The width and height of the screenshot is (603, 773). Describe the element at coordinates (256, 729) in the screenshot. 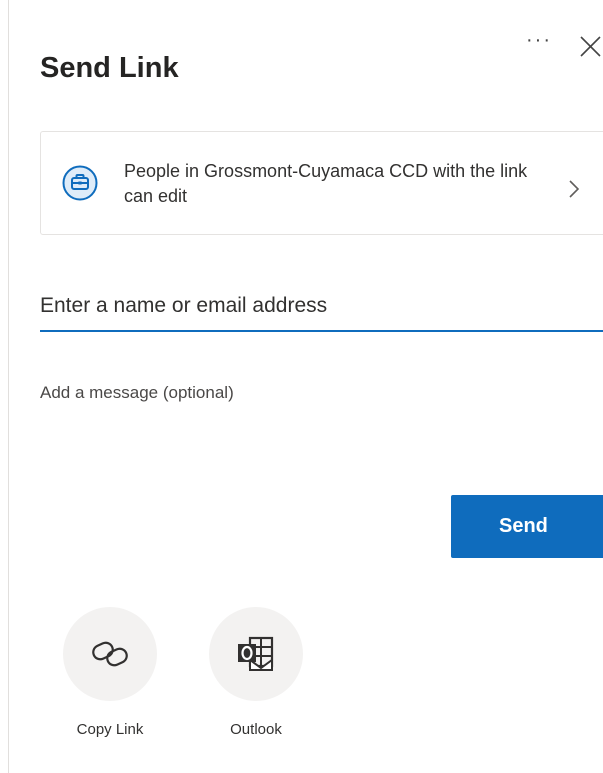

I see `outlook-label: Outlook` at that location.